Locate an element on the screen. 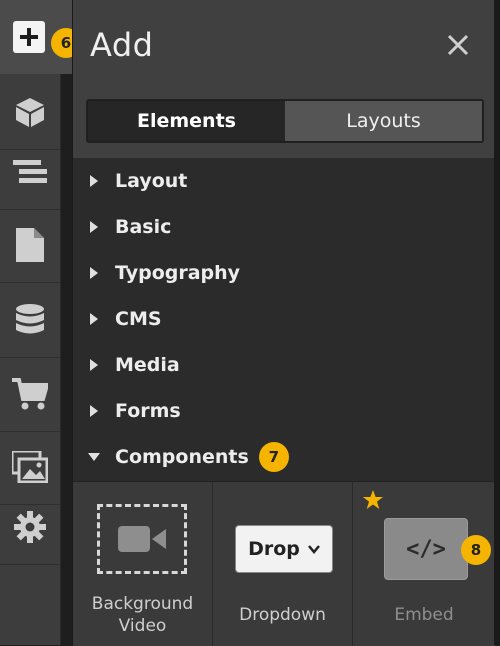 The image size is (500, 646). category-label: Media is located at coordinates (147, 365).